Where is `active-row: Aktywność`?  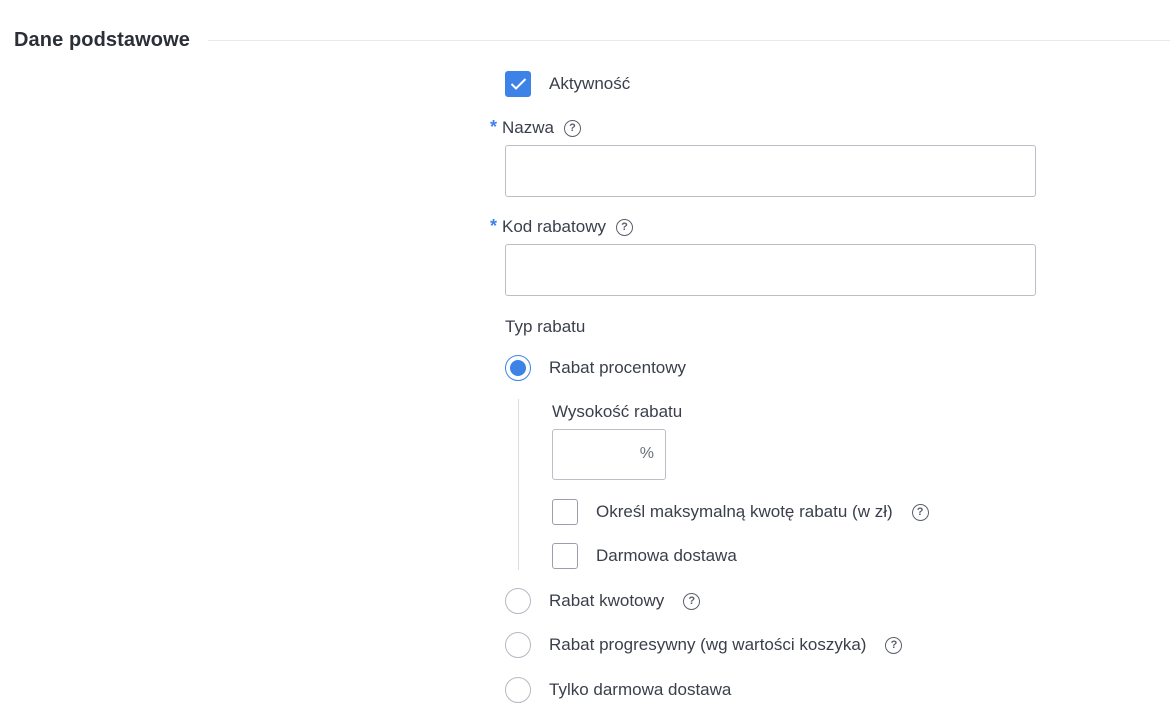
active-row: Aktywność is located at coordinates (567, 84).